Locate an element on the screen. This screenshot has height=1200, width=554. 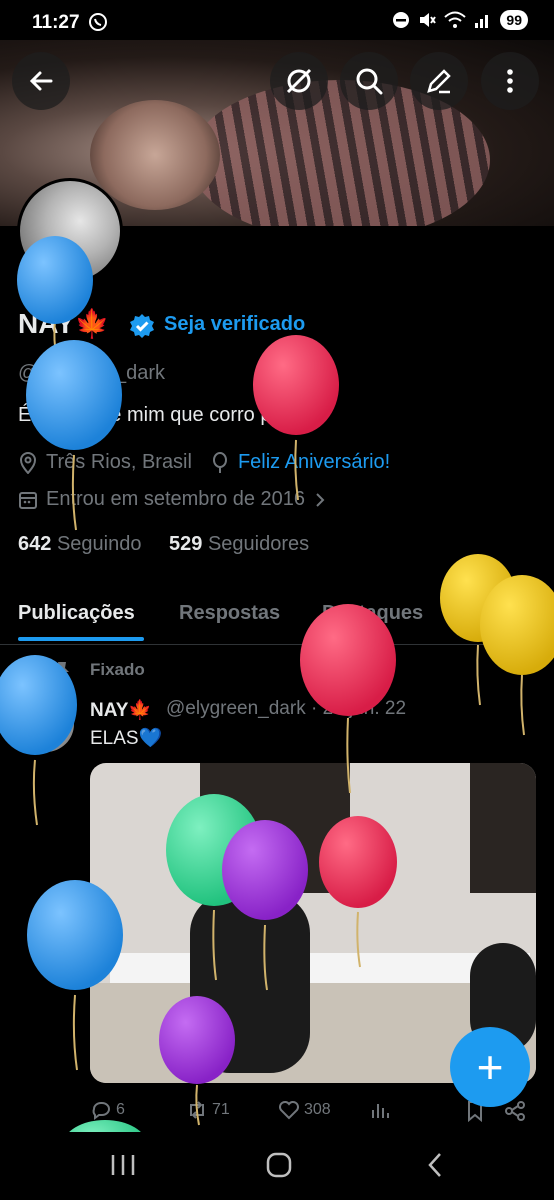
home-button is located at coordinates (279, 1167).